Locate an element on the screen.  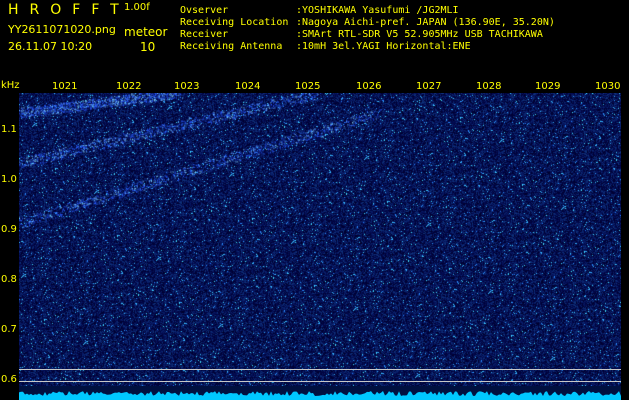
x-tick-label: 1025 is located at coordinates (308, 86).